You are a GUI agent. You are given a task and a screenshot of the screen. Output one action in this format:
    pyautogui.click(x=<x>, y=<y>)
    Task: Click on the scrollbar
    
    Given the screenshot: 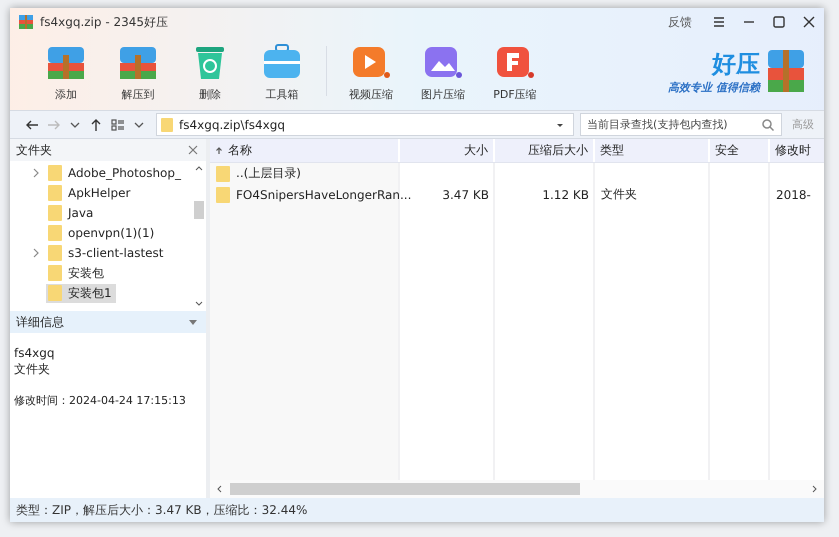 What is the action you would take?
    pyautogui.click(x=517, y=489)
    